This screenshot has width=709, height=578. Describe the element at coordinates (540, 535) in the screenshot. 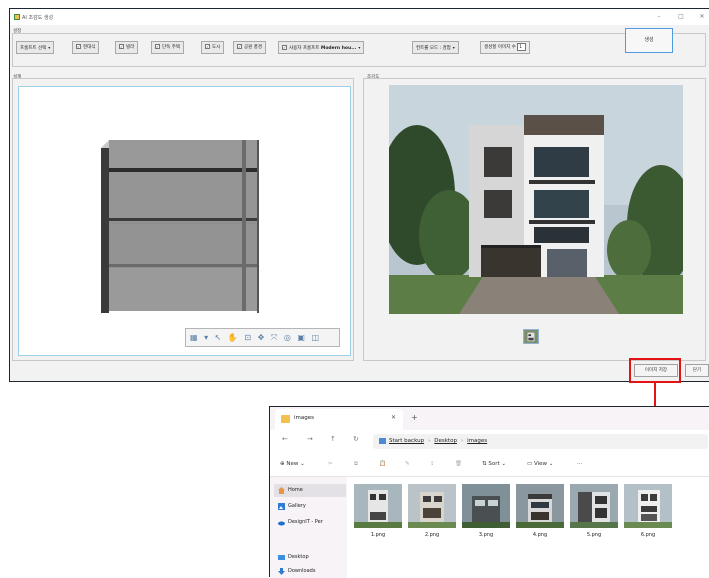

I see `file-name: 4.png` at that location.